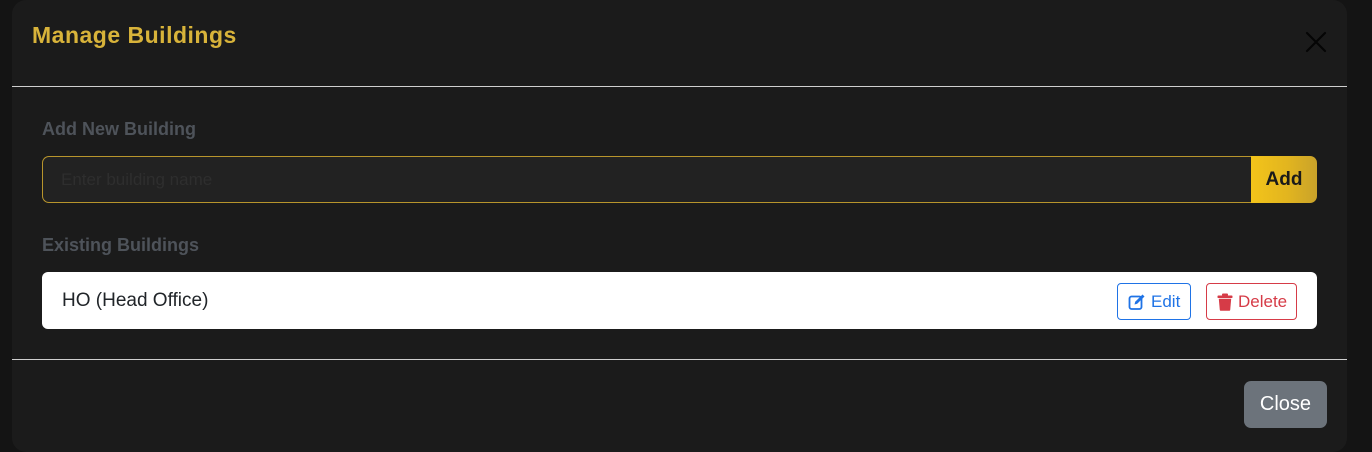  What do you see at coordinates (1137, 302) in the screenshot?
I see `edit-icon` at bounding box center [1137, 302].